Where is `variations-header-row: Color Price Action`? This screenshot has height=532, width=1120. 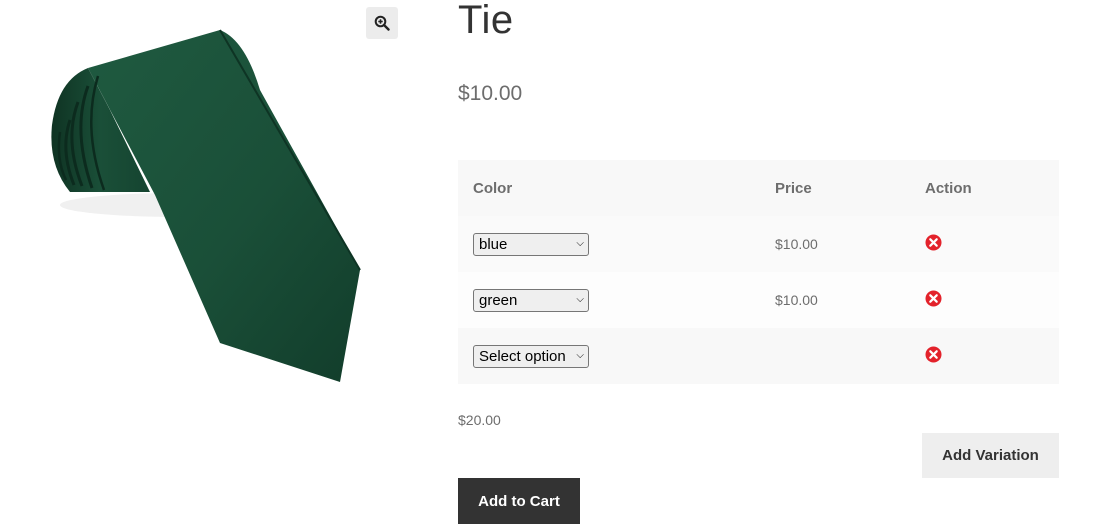 variations-header-row: Color Price Action is located at coordinates (758, 188).